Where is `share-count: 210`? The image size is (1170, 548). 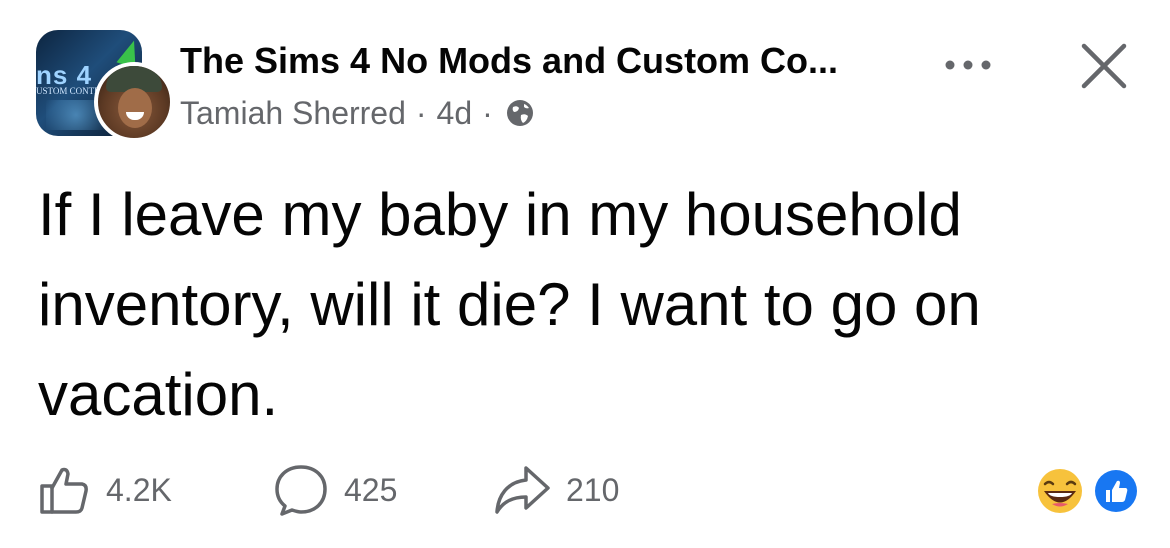 share-count: 210 is located at coordinates (593, 489).